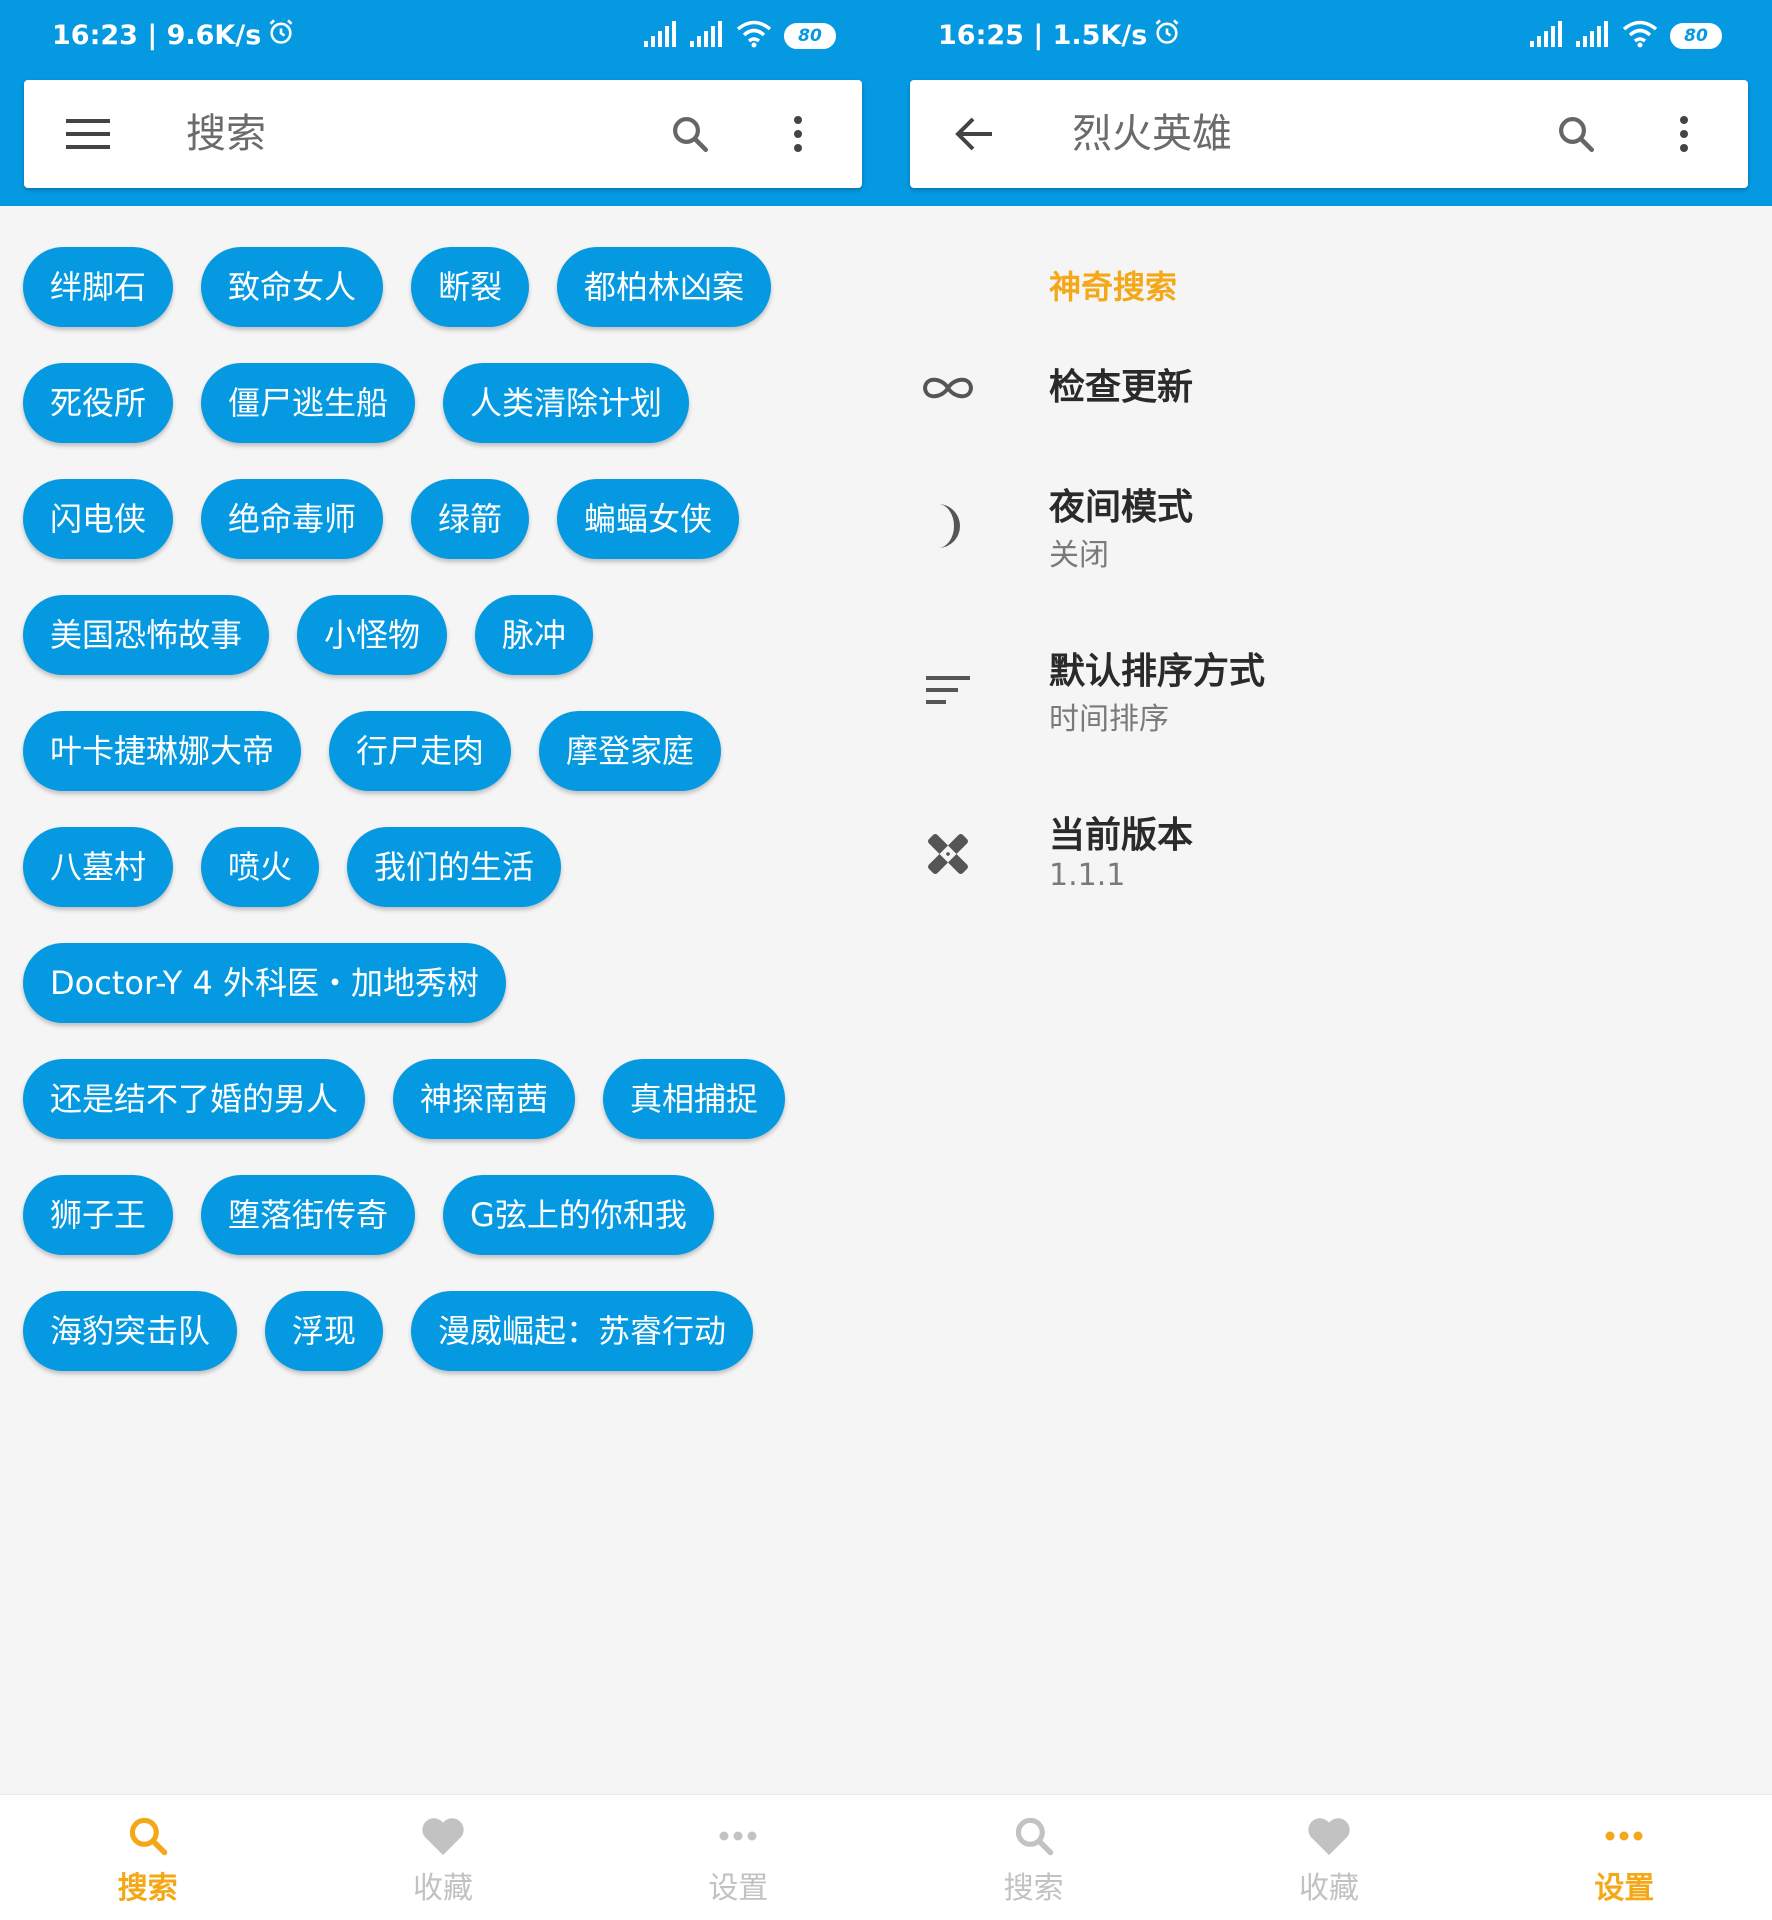 Image resolution: width=1772 pixels, height=1920 pixels. I want to click on tag-row: 八墓村 喷火 我们的生活, so click(443, 867).